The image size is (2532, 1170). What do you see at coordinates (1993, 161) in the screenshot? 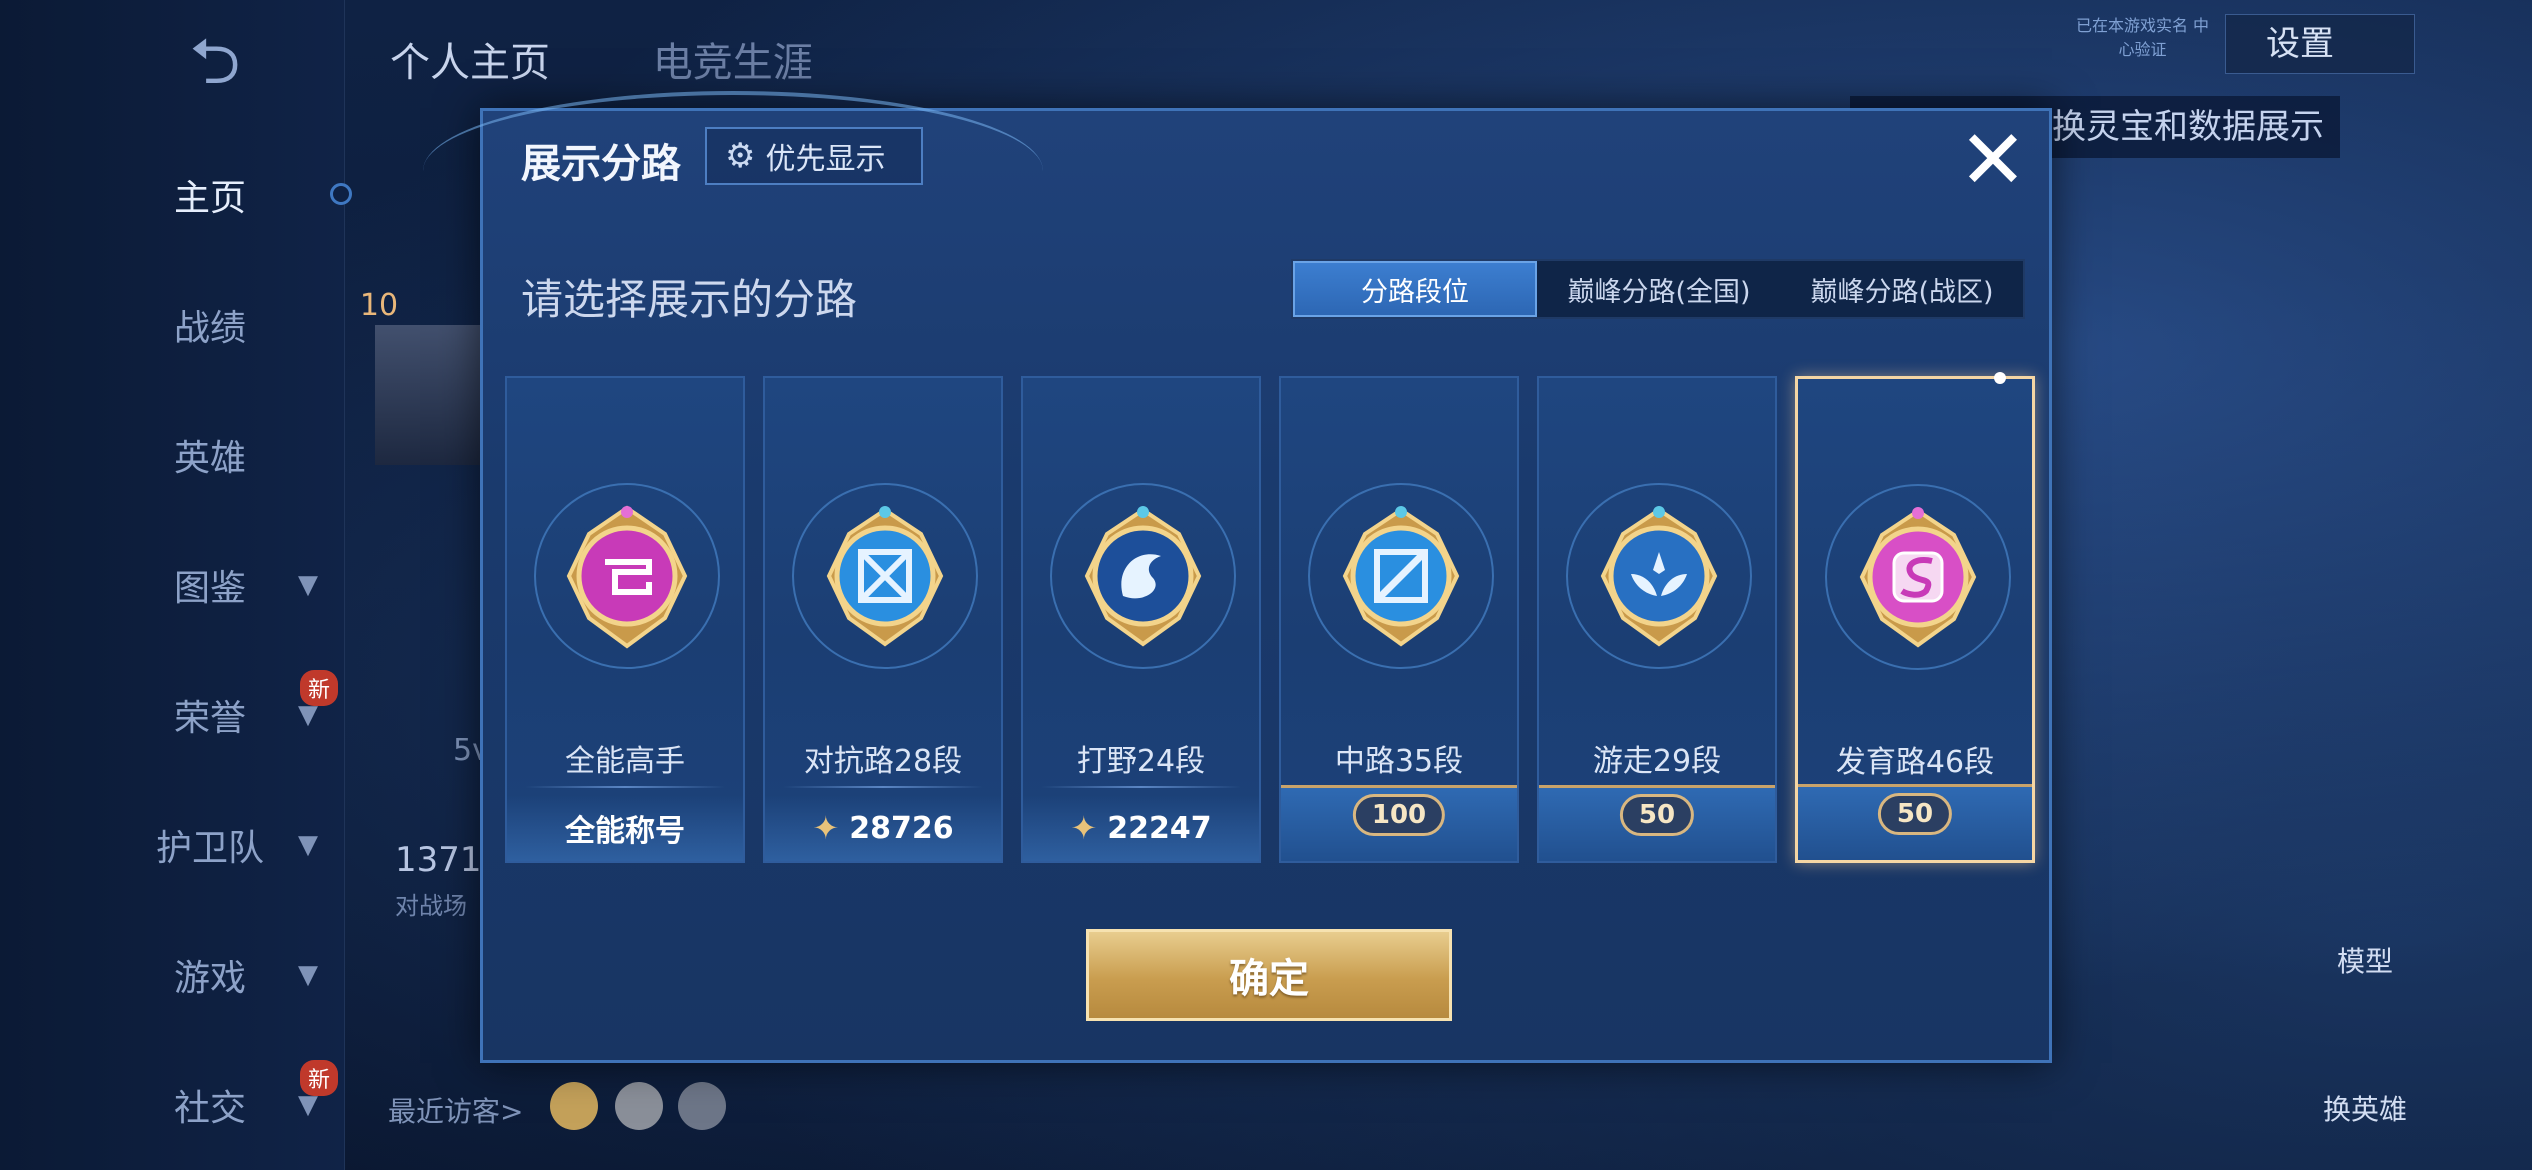
I see `close-icon: ✕` at bounding box center [1993, 161].